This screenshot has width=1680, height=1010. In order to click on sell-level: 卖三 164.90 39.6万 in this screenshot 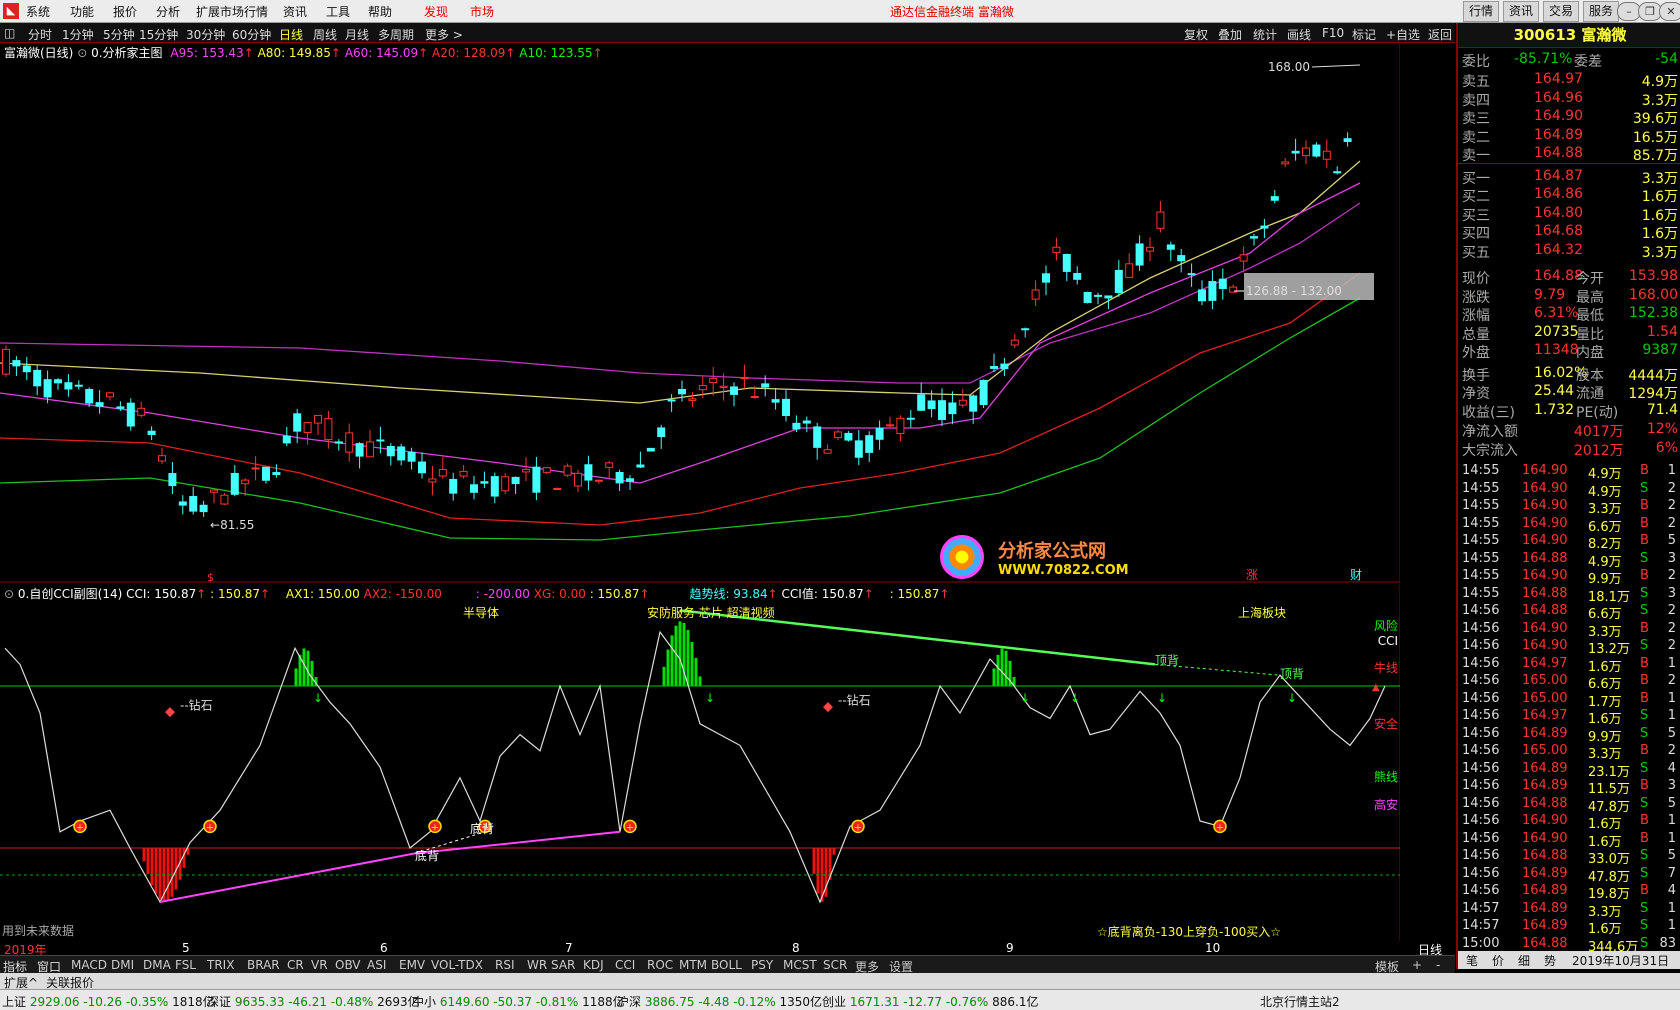, I will do `click(1570, 117)`.